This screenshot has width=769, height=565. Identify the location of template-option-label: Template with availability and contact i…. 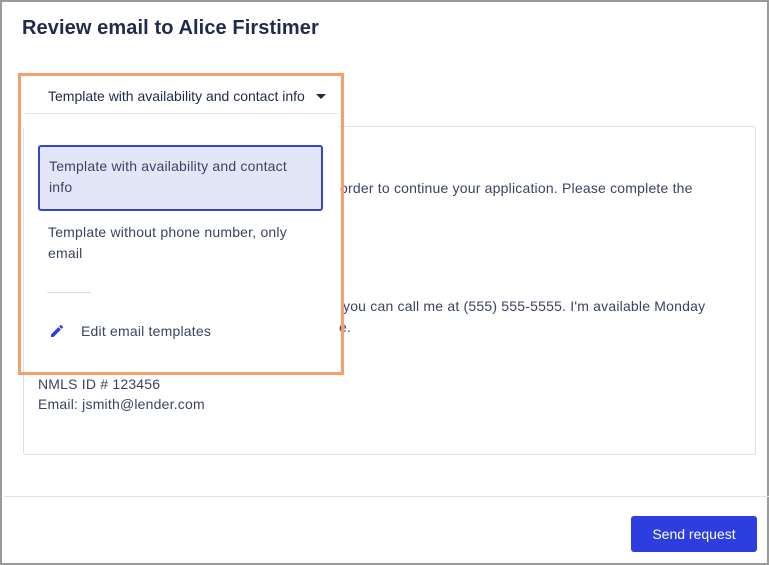
(168, 176).